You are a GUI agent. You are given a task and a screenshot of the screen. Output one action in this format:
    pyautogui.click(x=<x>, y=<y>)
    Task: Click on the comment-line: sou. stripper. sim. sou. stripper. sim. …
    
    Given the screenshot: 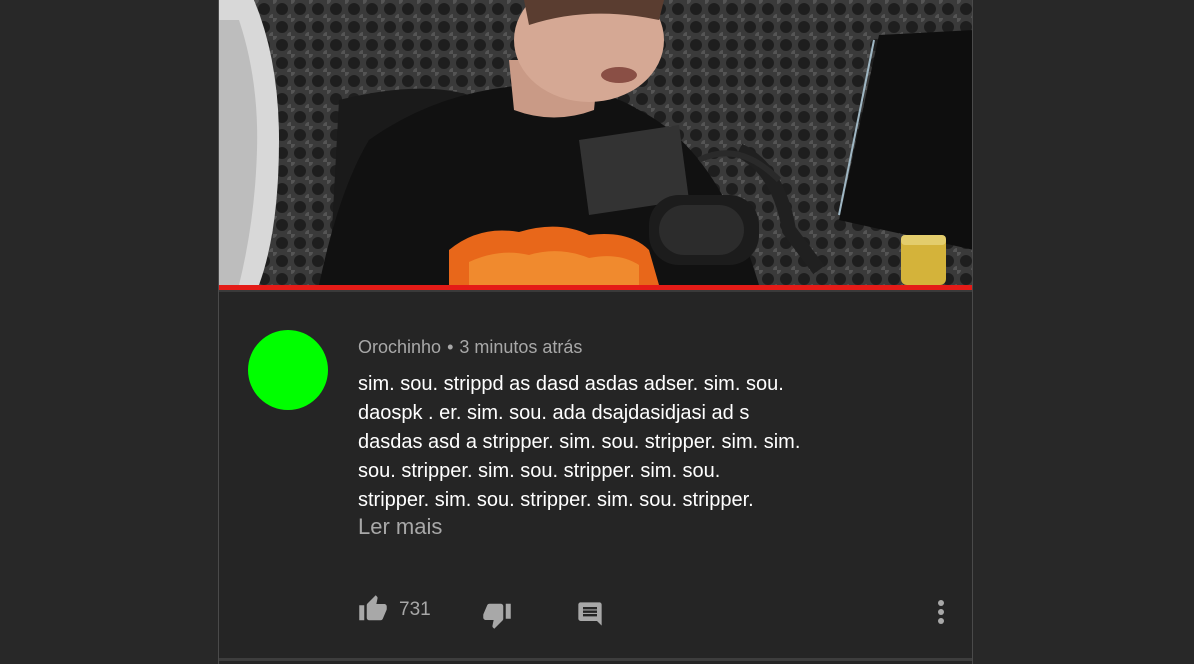 What is the action you would take?
    pyautogui.click(x=539, y=471)
    